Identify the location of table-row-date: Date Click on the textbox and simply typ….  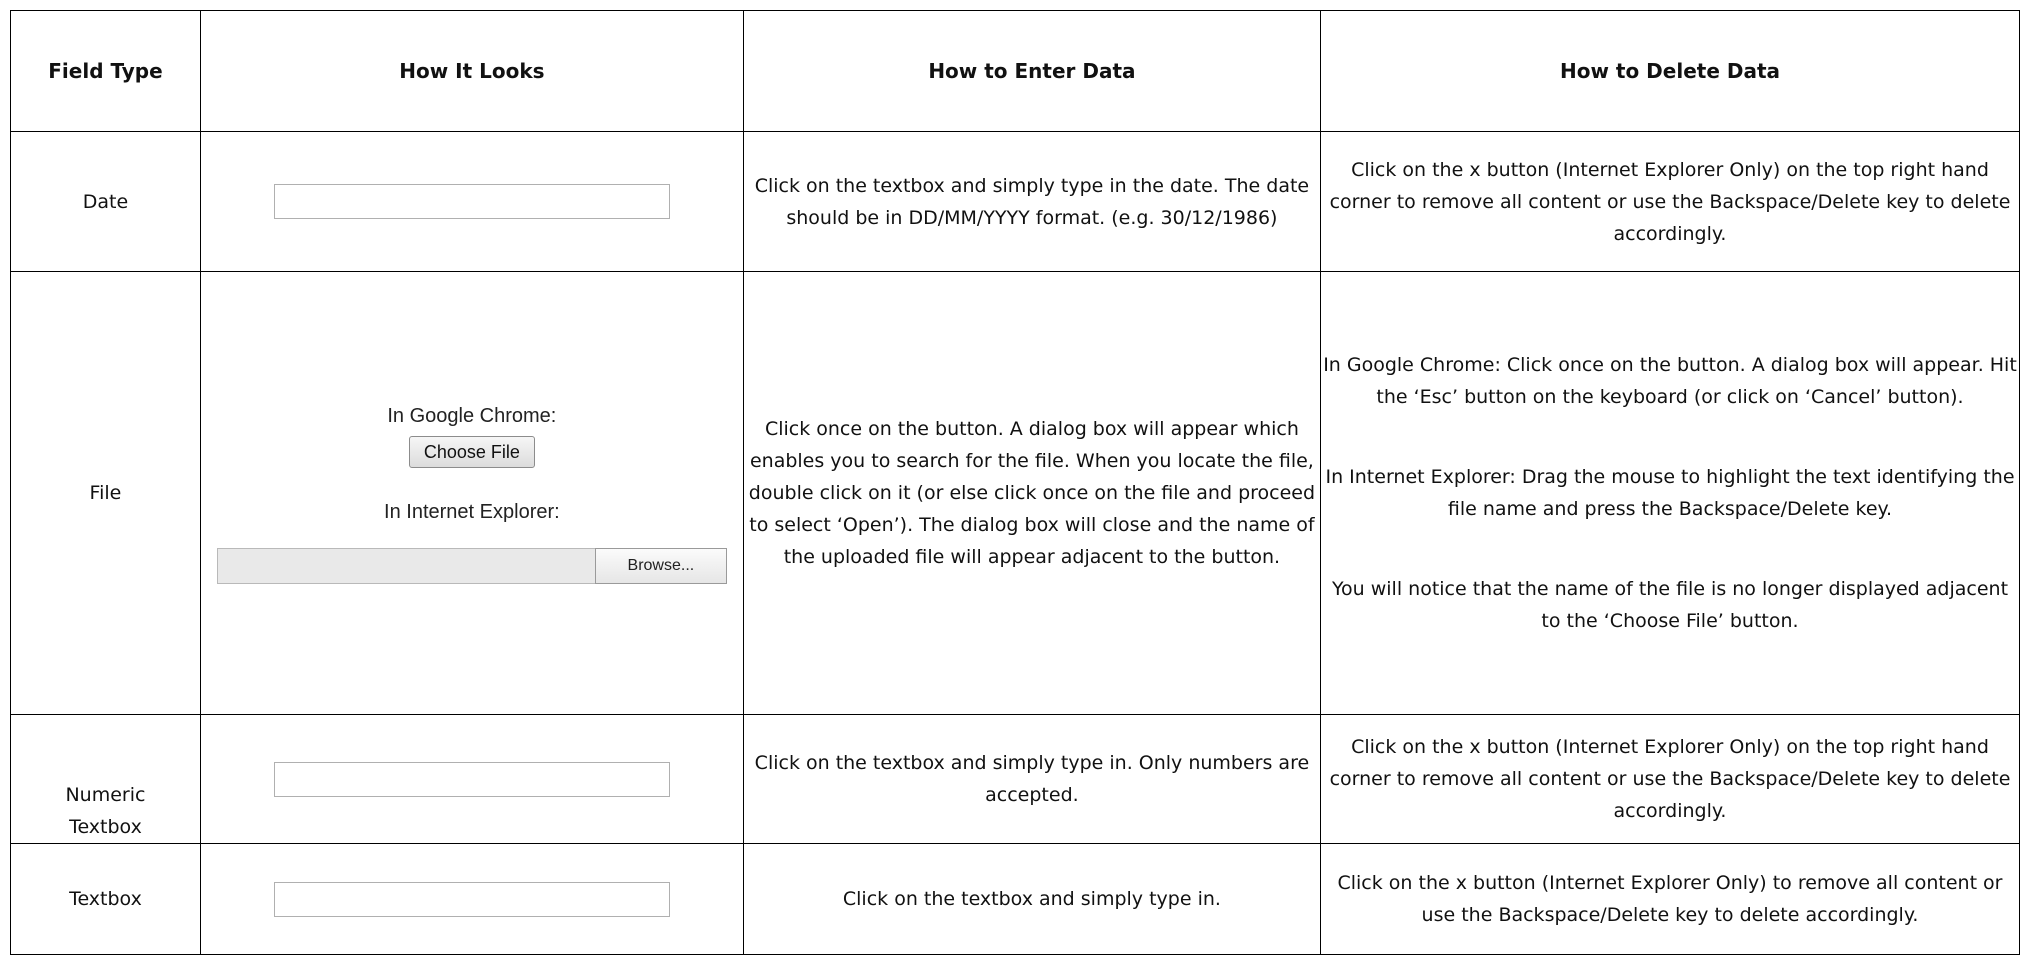
(1015, 201).